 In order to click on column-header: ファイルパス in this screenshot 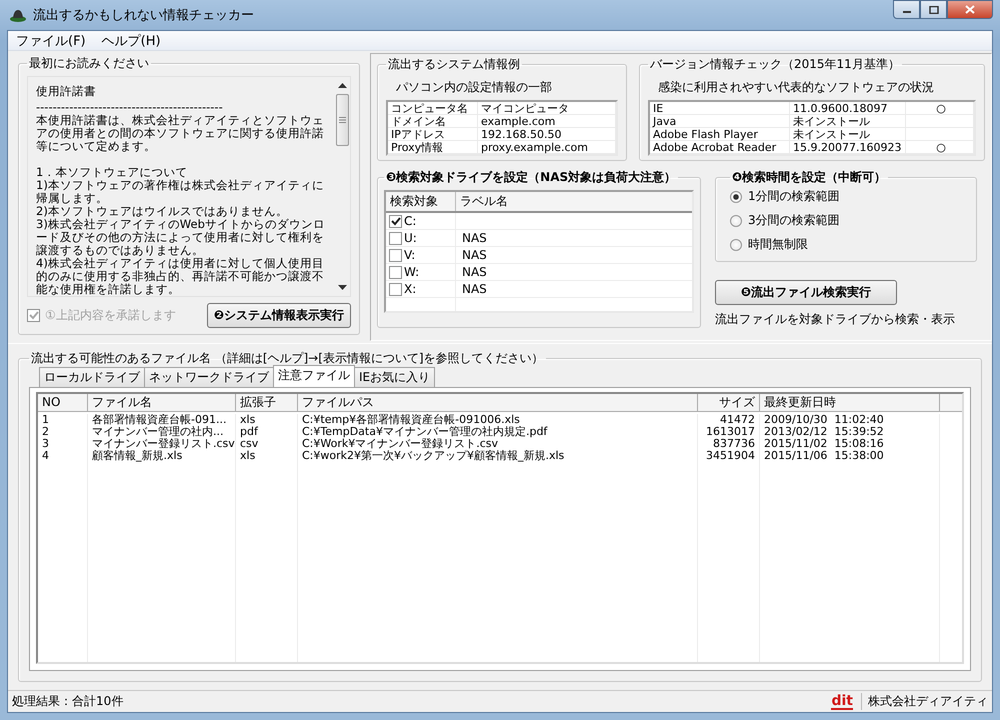, I will do `click(498, 402)`.